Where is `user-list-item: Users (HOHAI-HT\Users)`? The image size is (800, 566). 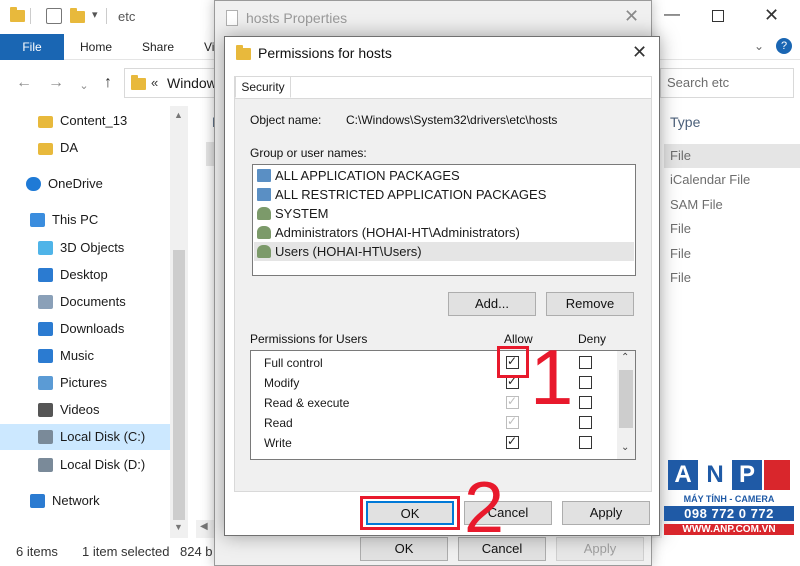 user-list-item: Users (HOHAI-HT\Users) is located at coordinates (444, 251).